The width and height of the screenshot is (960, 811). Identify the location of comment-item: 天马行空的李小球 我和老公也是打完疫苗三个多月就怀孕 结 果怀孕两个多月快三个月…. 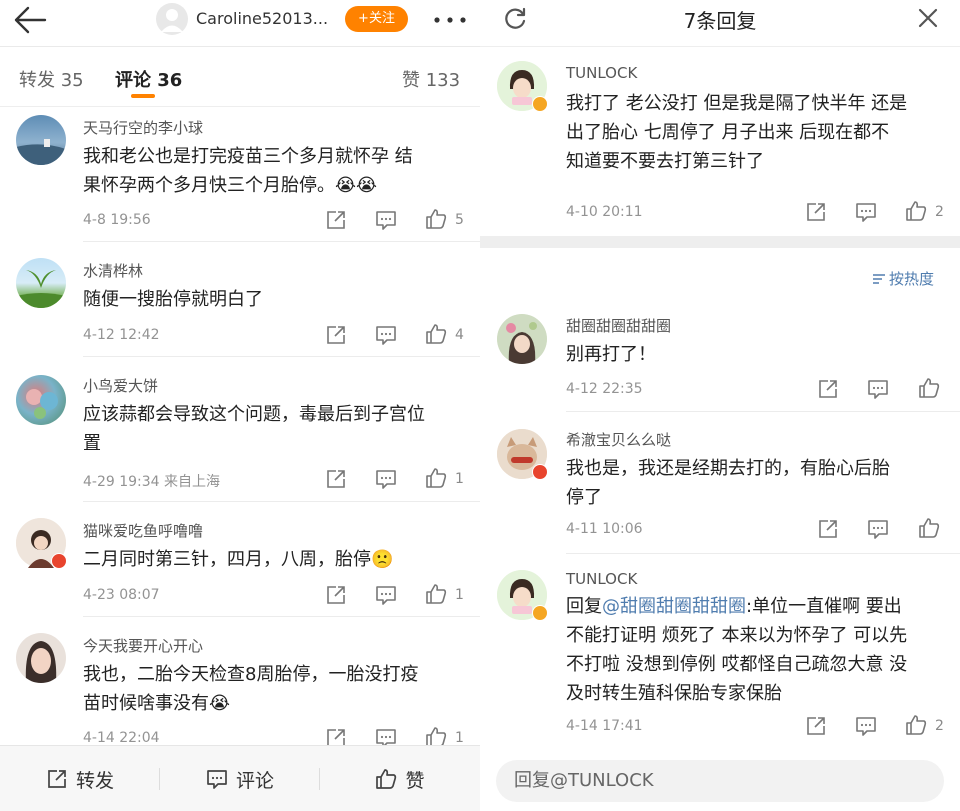
(240, 174).